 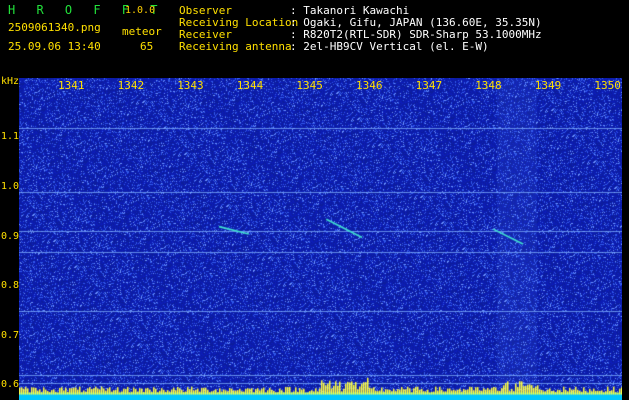 What do you see at coordinates (147, 46) in the screenshot?
I see `meteor-count-value: 65` at bounding box center [147, 46].